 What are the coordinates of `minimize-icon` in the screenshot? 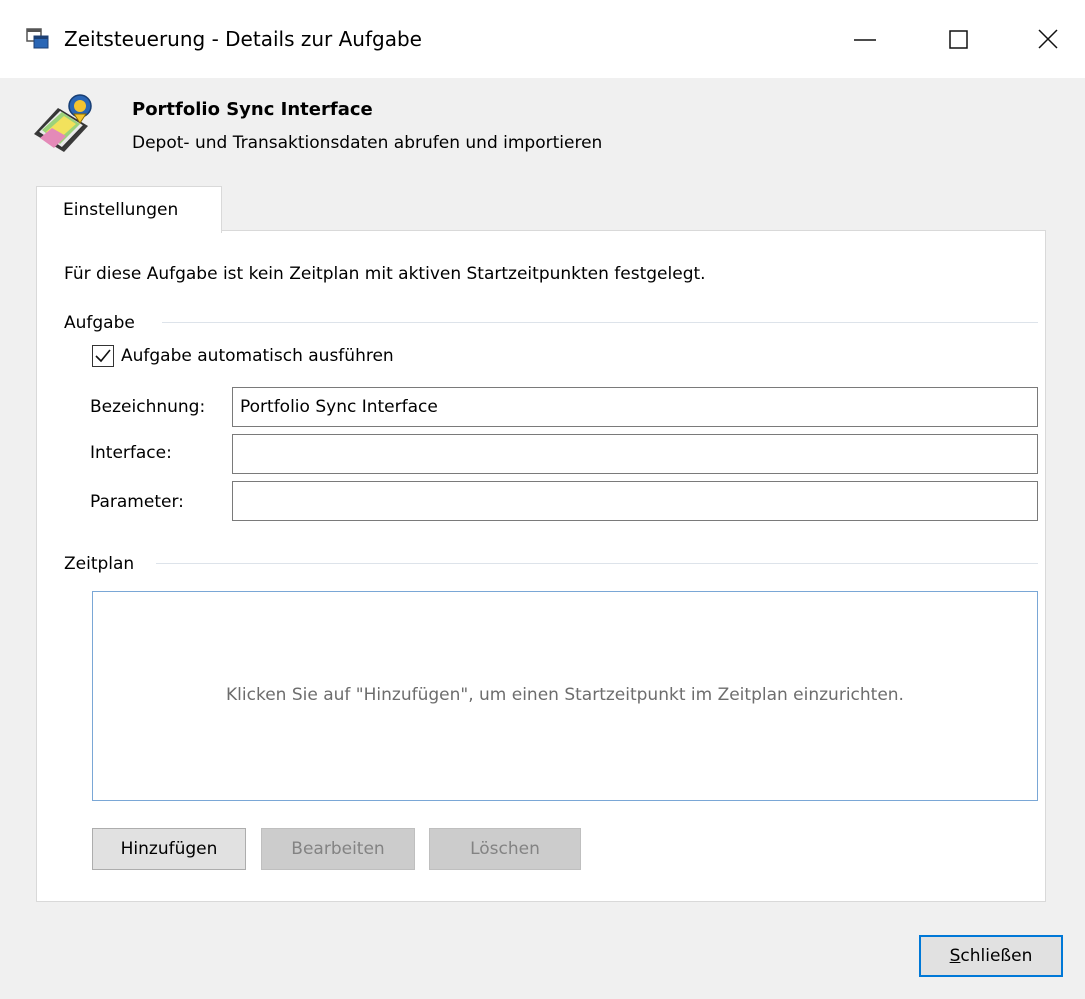 It's located at (865, 40).